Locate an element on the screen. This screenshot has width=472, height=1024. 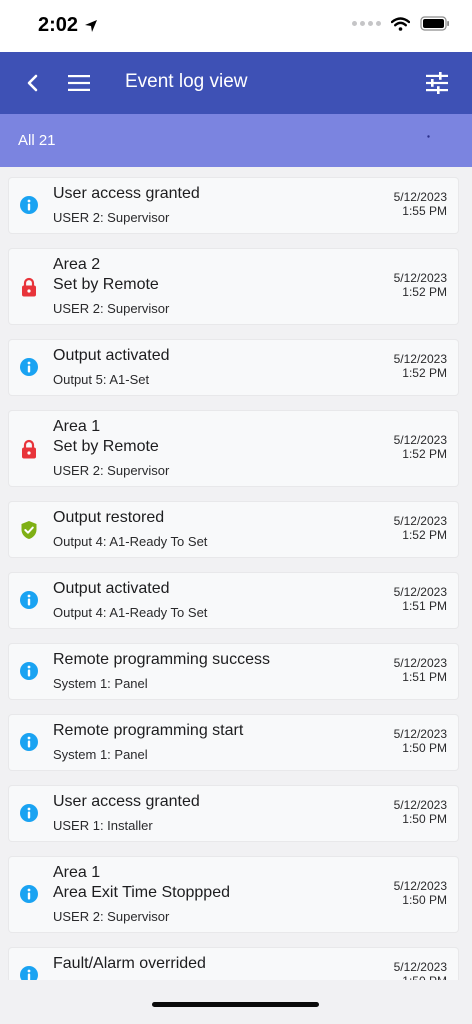
battery-icon is located at coordinates (434, 23).